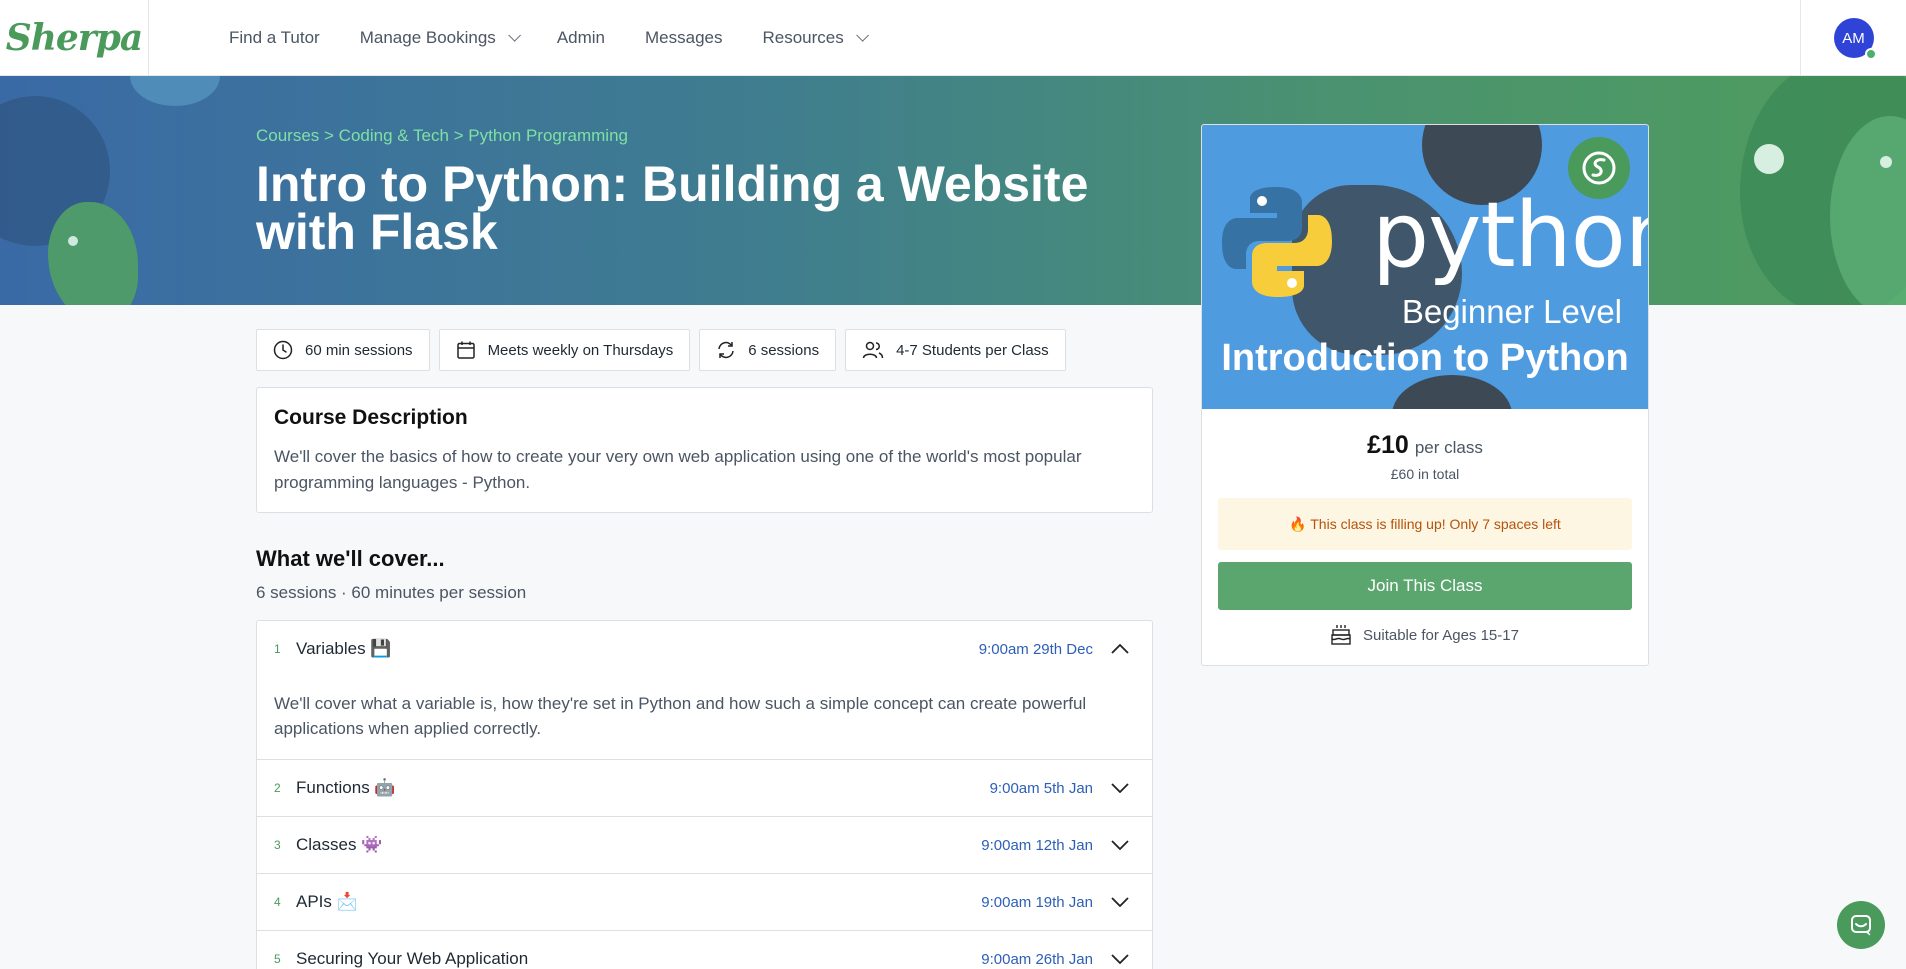 This screenshot has width=1906, height=969. What do you see at coordinates (1870, 54) in the screenshot?
I see `online-status-dot` at bounding box center [1870, 54].